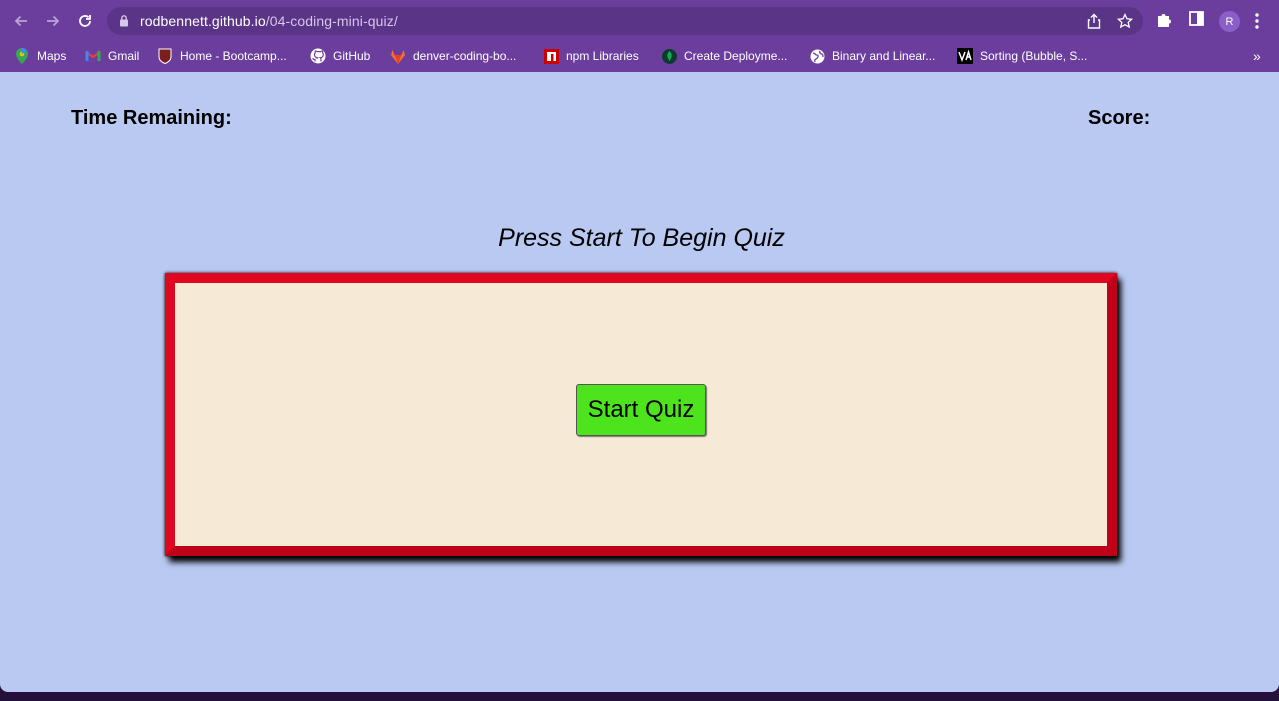  Describe the element at coordinates (641, 238) in the screenshot. I see `quiz-prompt: Press Start To Begin Quiz` at that location.